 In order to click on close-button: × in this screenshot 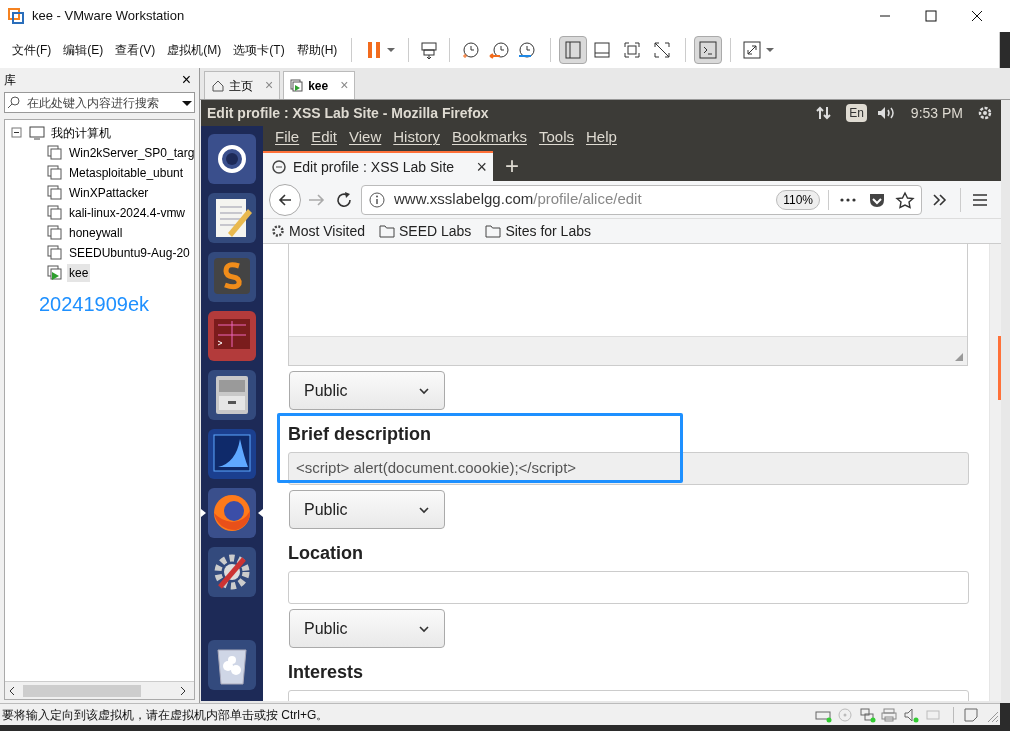, I will do `click(186, 80)`.